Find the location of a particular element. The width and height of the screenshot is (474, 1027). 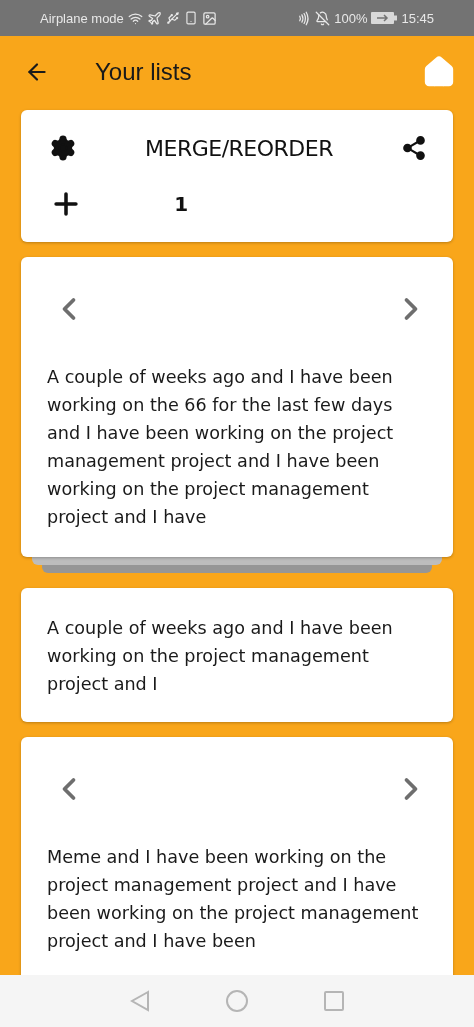

share-button is located at coordinates (414, 148).